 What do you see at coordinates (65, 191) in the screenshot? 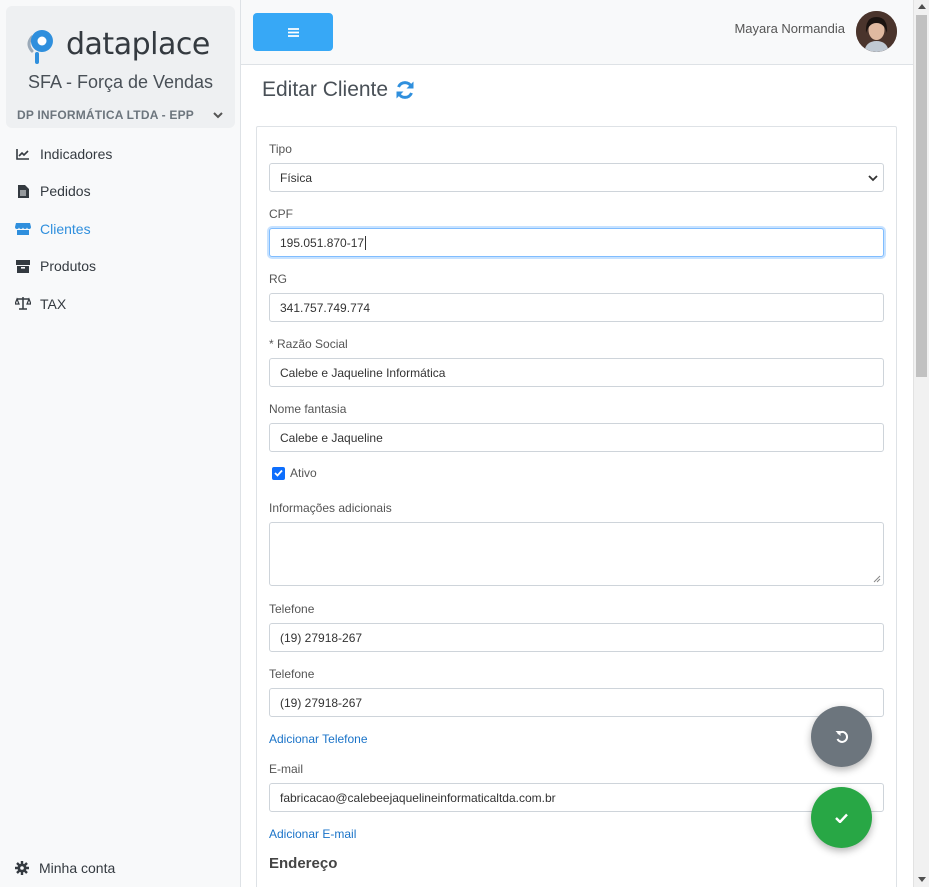
I see `sidebar-item-label: Pedidos` at bounding box center [65, 191].